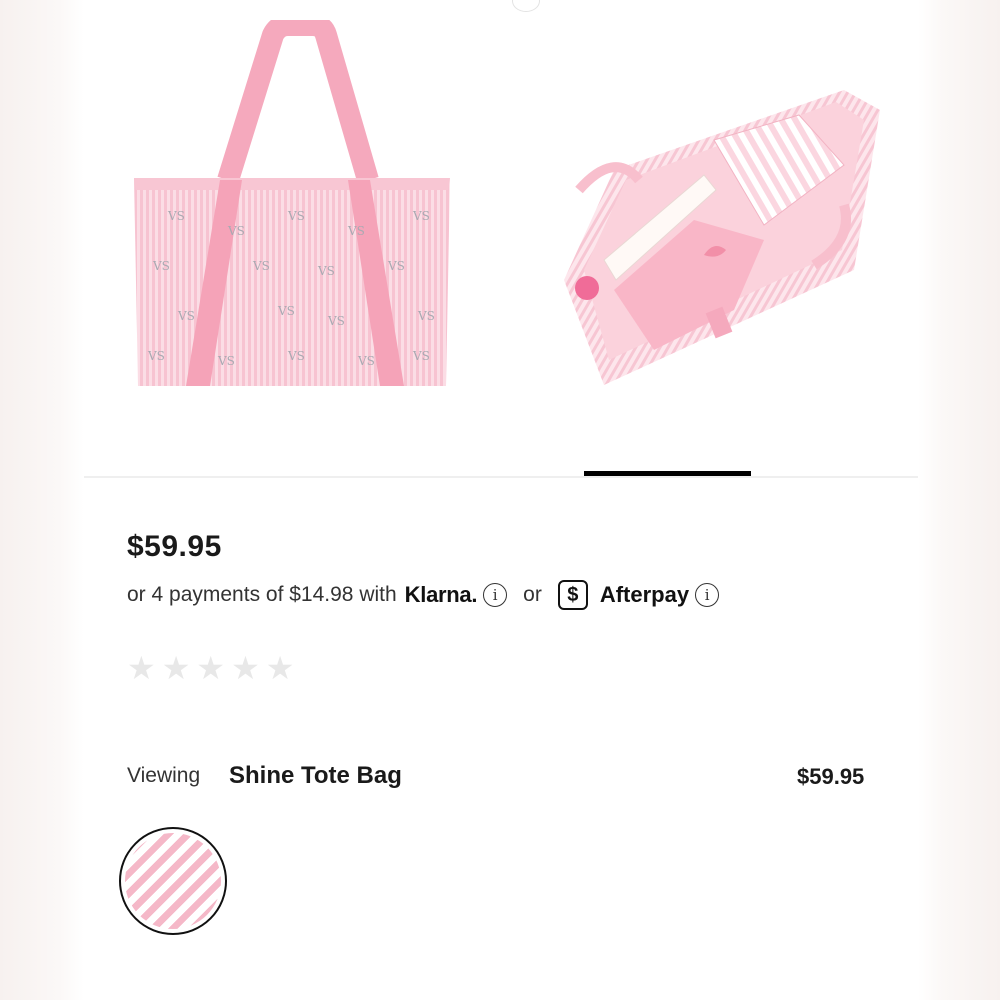  What do you see at coordinates (719, 240) in the screenshot?
I see `product-image-open` at bounding box center [719, 240].